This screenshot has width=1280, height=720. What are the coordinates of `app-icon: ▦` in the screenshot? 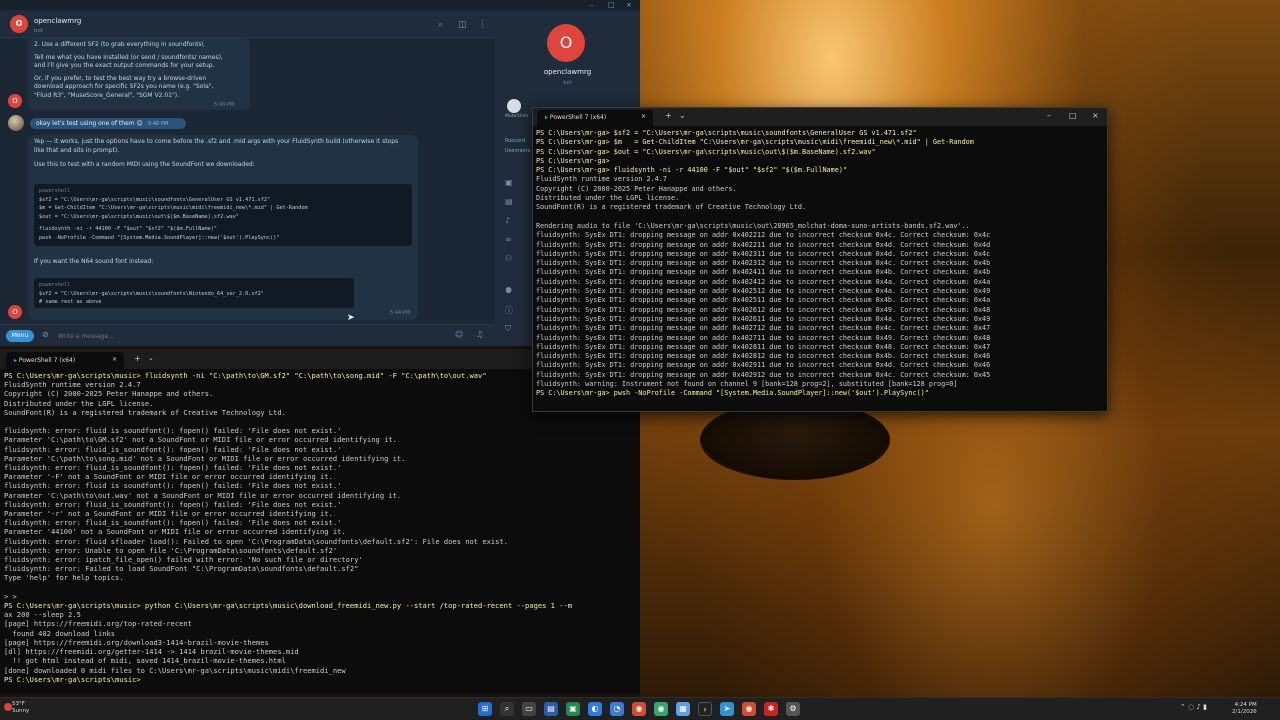 It's located at (683, 709).